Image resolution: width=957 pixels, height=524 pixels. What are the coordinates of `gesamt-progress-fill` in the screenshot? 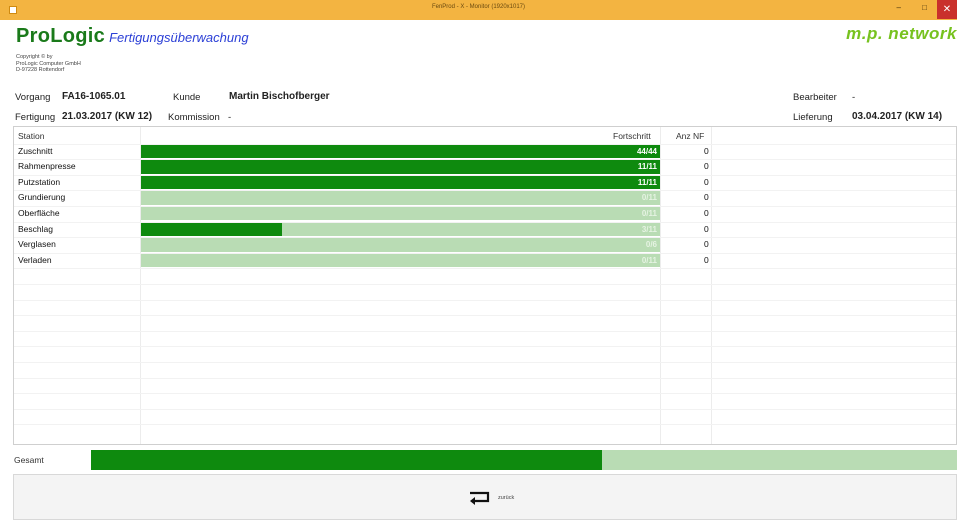 It's located at (346, 460).